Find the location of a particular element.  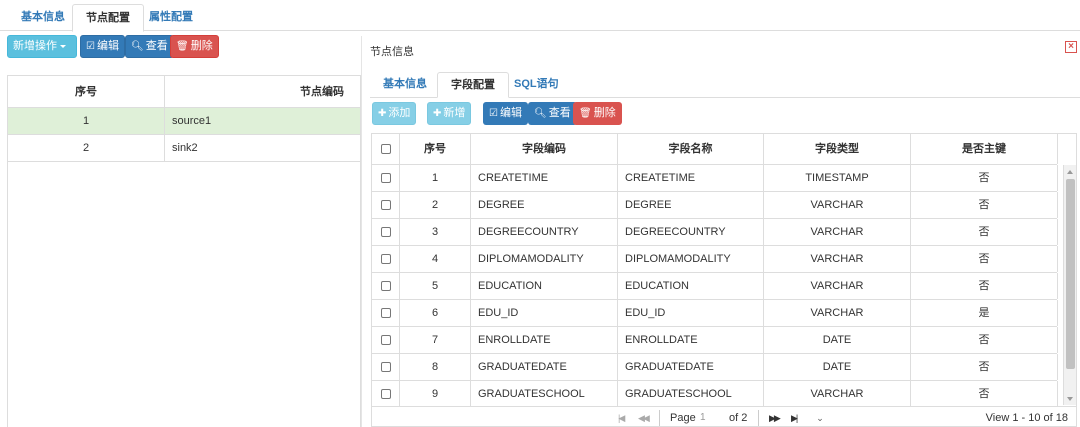

select-all-checkbox is located at coordinates (385, 149).